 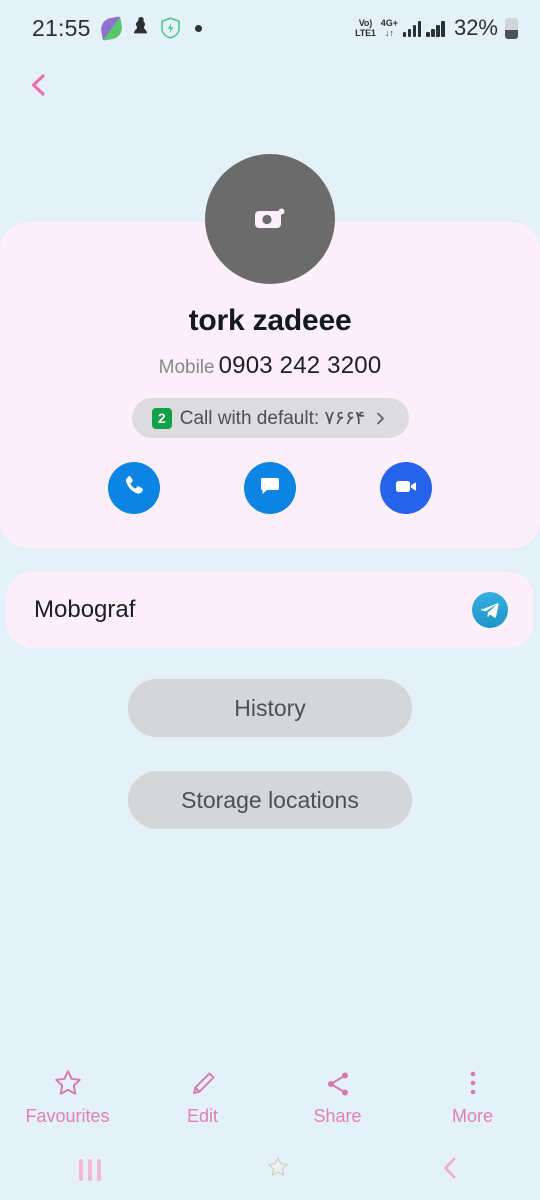 I want to click on toolbar-label-share: Share, so click(x=337, y=1115).